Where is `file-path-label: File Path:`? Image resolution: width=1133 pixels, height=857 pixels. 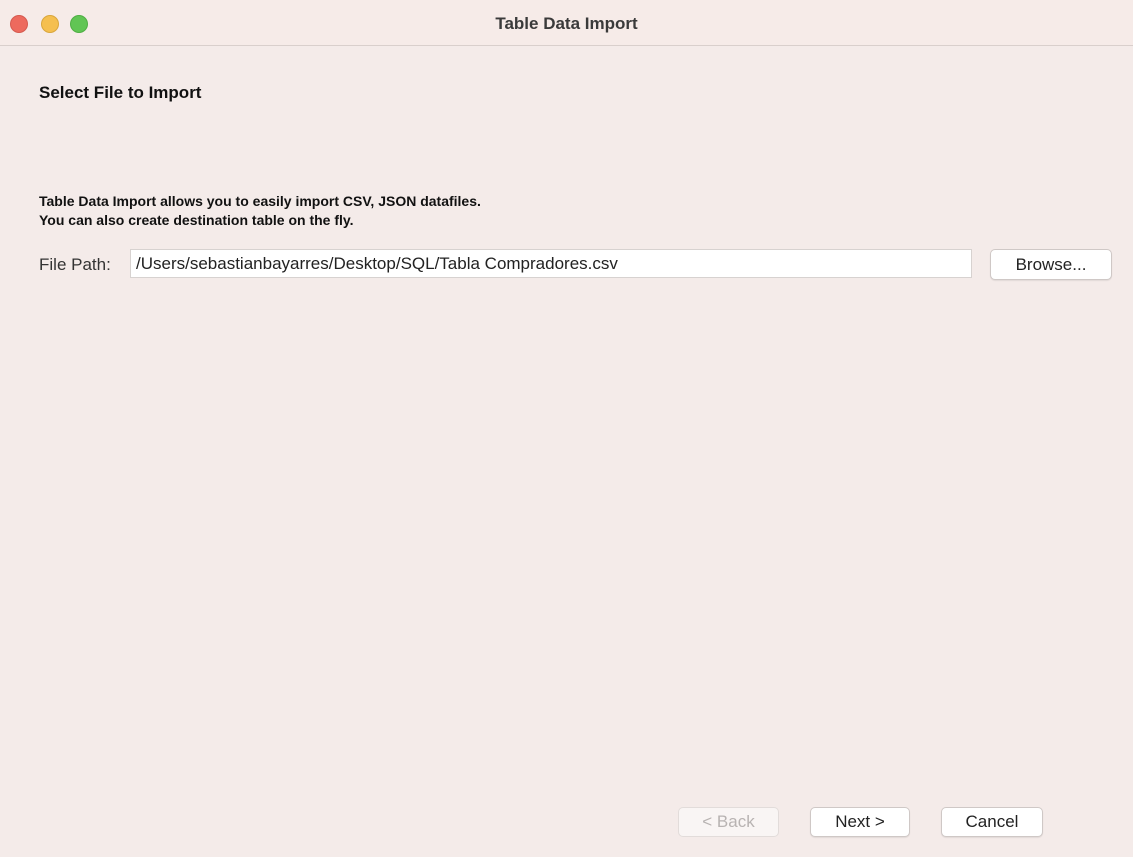 file-path-label: File Path: is located at coordinates (75, 264).